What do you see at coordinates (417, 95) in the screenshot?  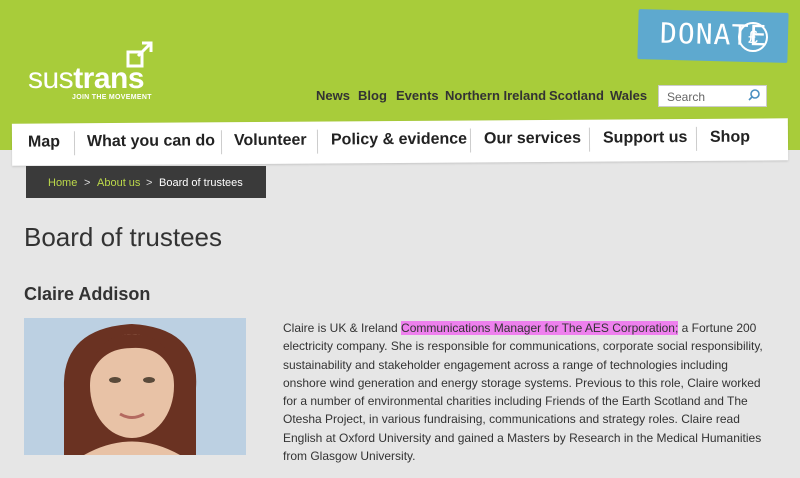 I see `topnav-events: Events` at bounding box center [417, 95].